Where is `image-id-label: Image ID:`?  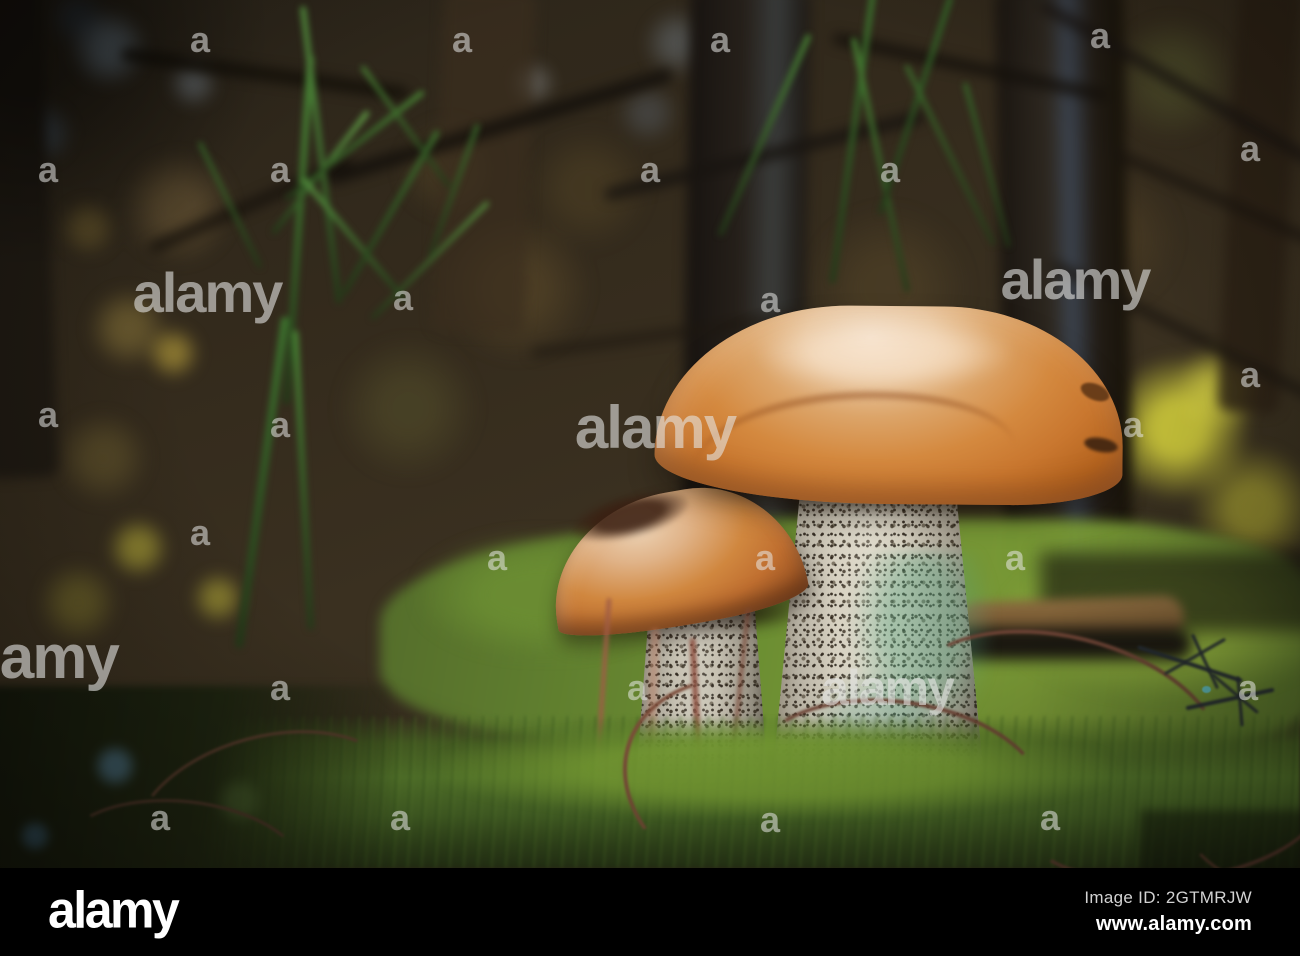
image-id-label: Image ID: is located at coordinates (1122, 897).